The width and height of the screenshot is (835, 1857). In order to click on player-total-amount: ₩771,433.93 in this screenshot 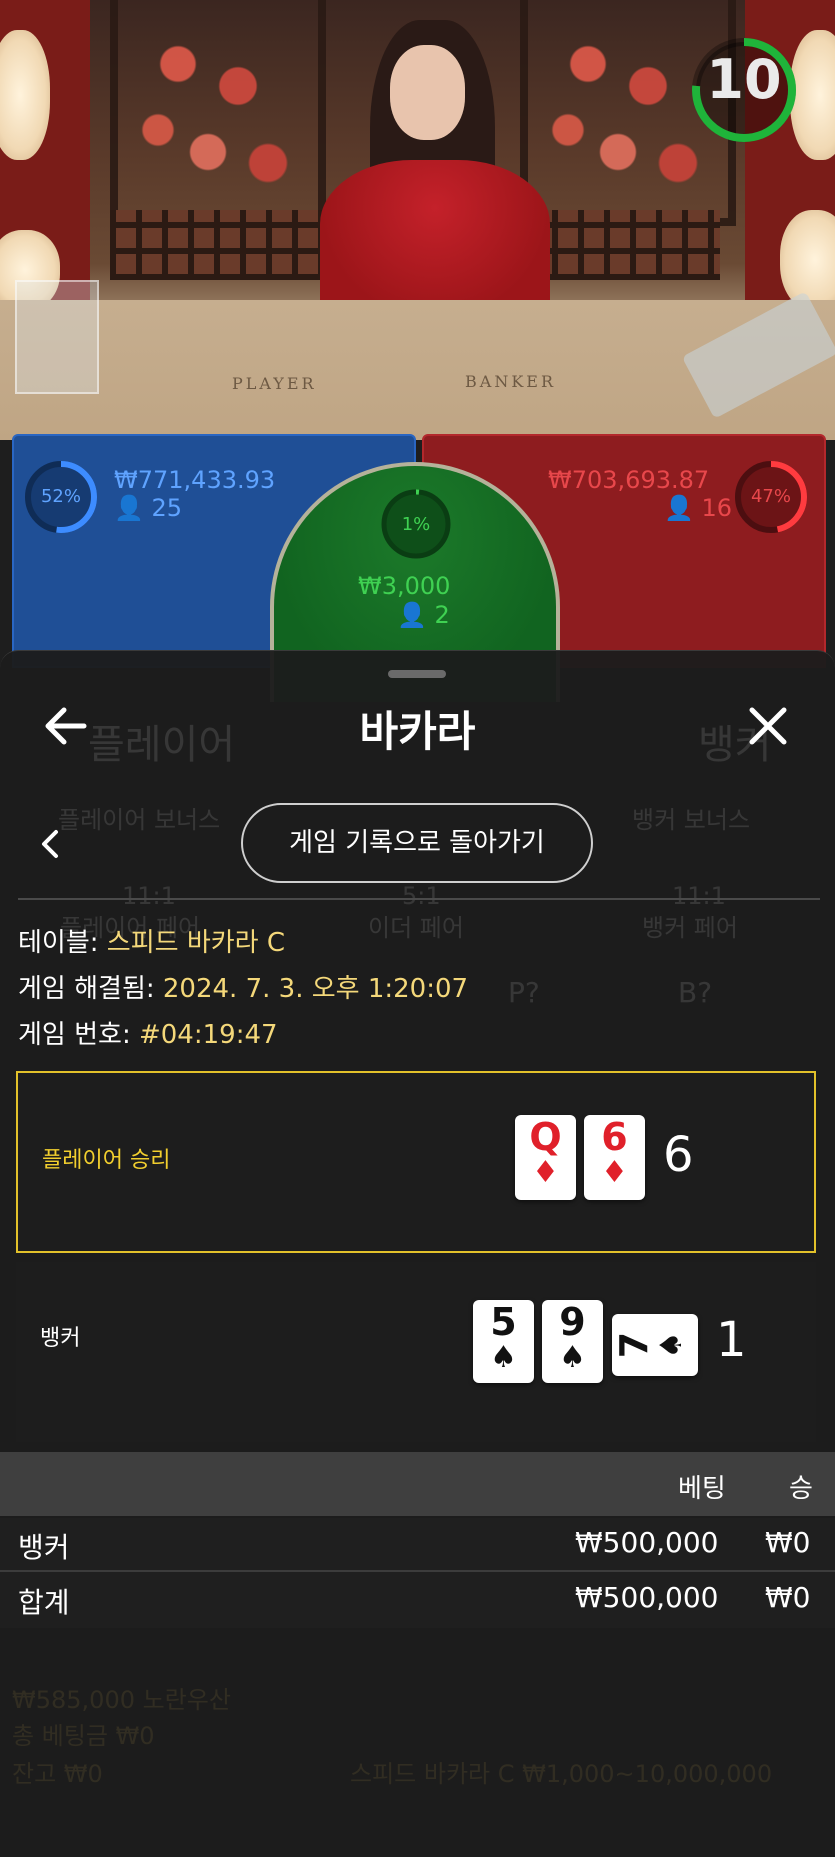, I will do `click(195, 480)`.